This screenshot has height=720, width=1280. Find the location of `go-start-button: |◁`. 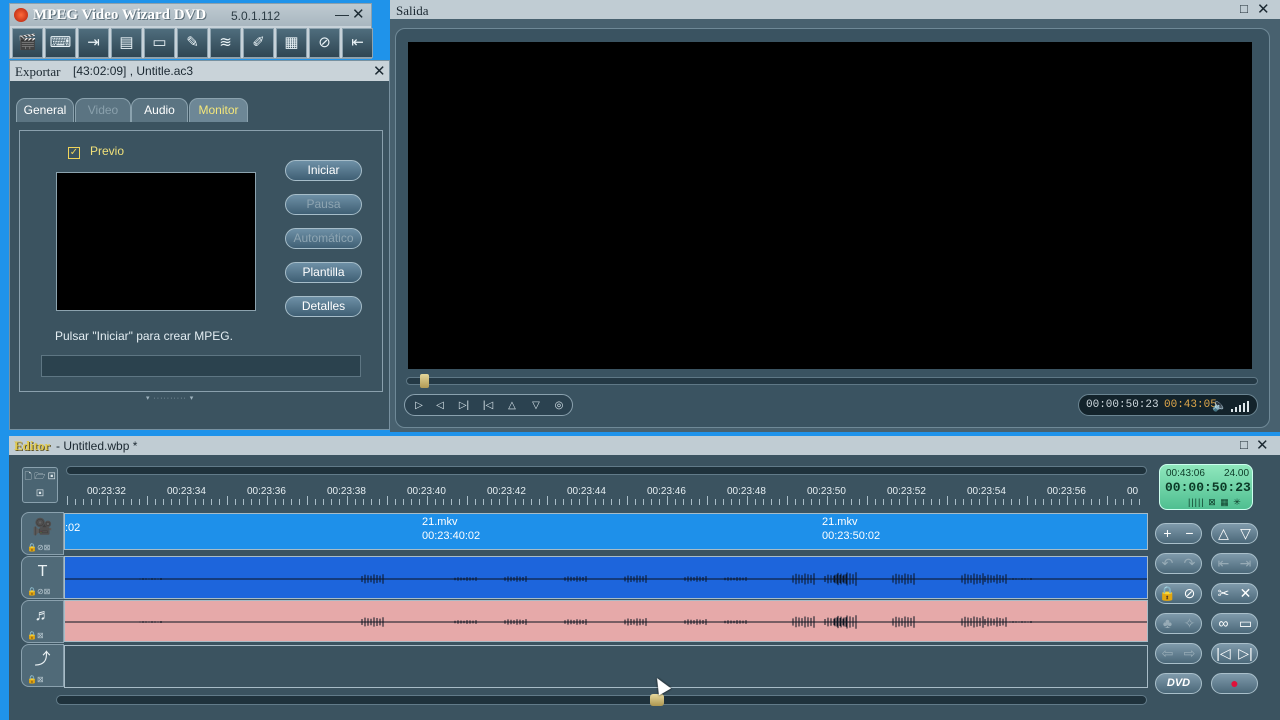

go-start-button: |◁ is located at coordinates (488, 405).